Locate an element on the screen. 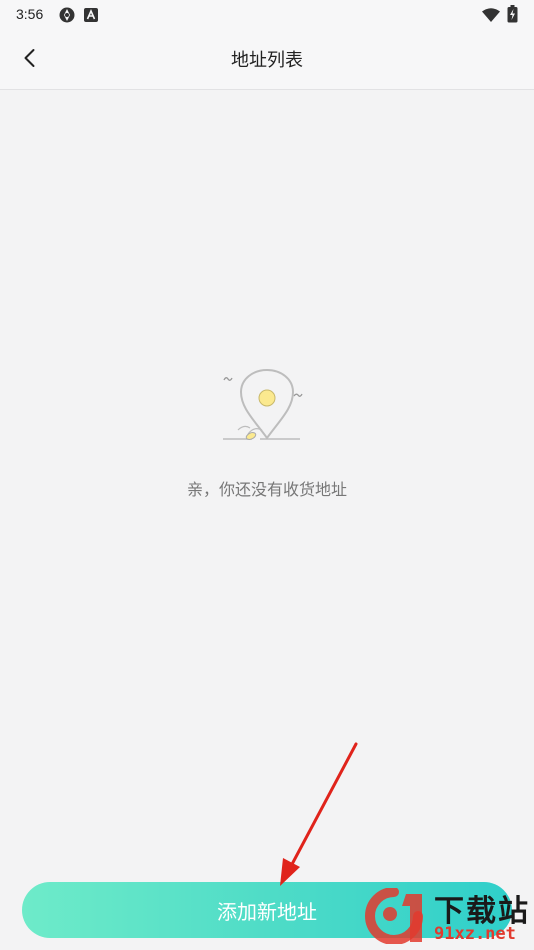 The width and height of the screenshot is (534, 950). map-pin-empty-icon is located at coordinates (263, 408).